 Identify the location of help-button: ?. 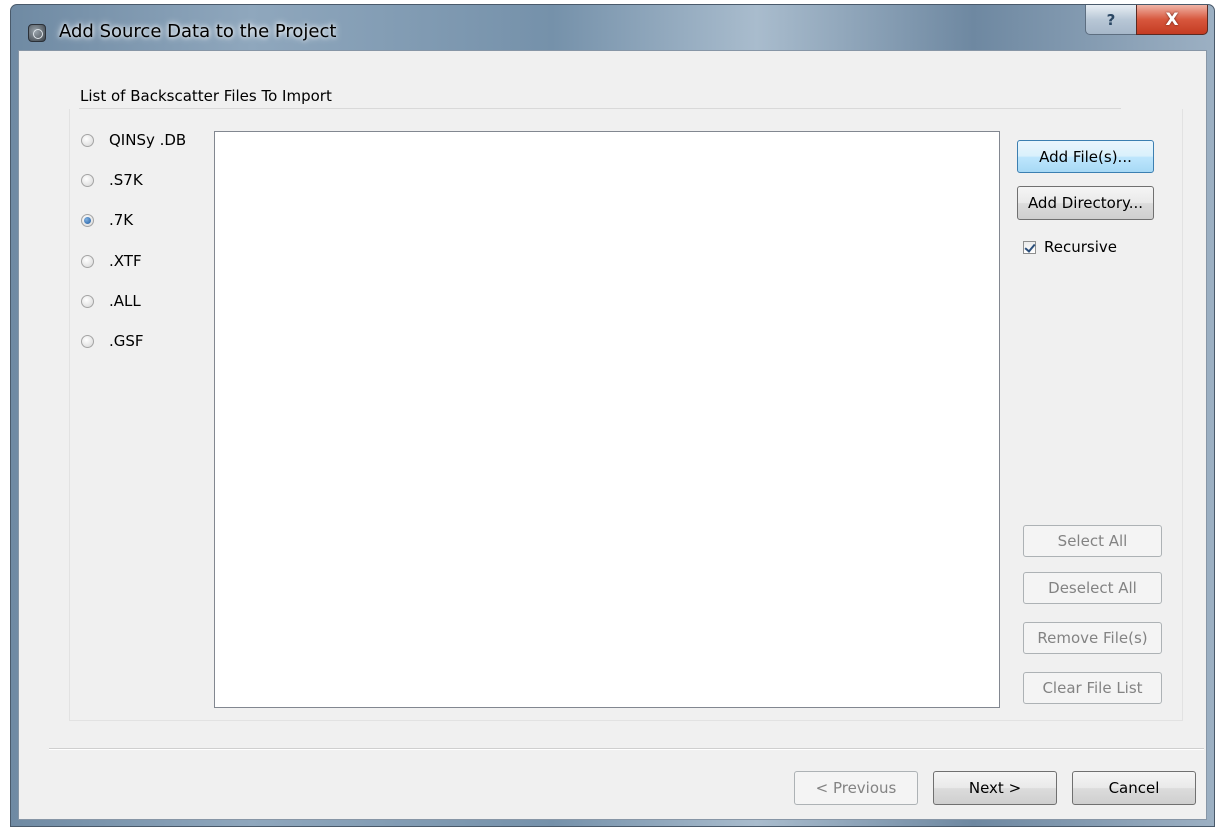
(1111, 20).